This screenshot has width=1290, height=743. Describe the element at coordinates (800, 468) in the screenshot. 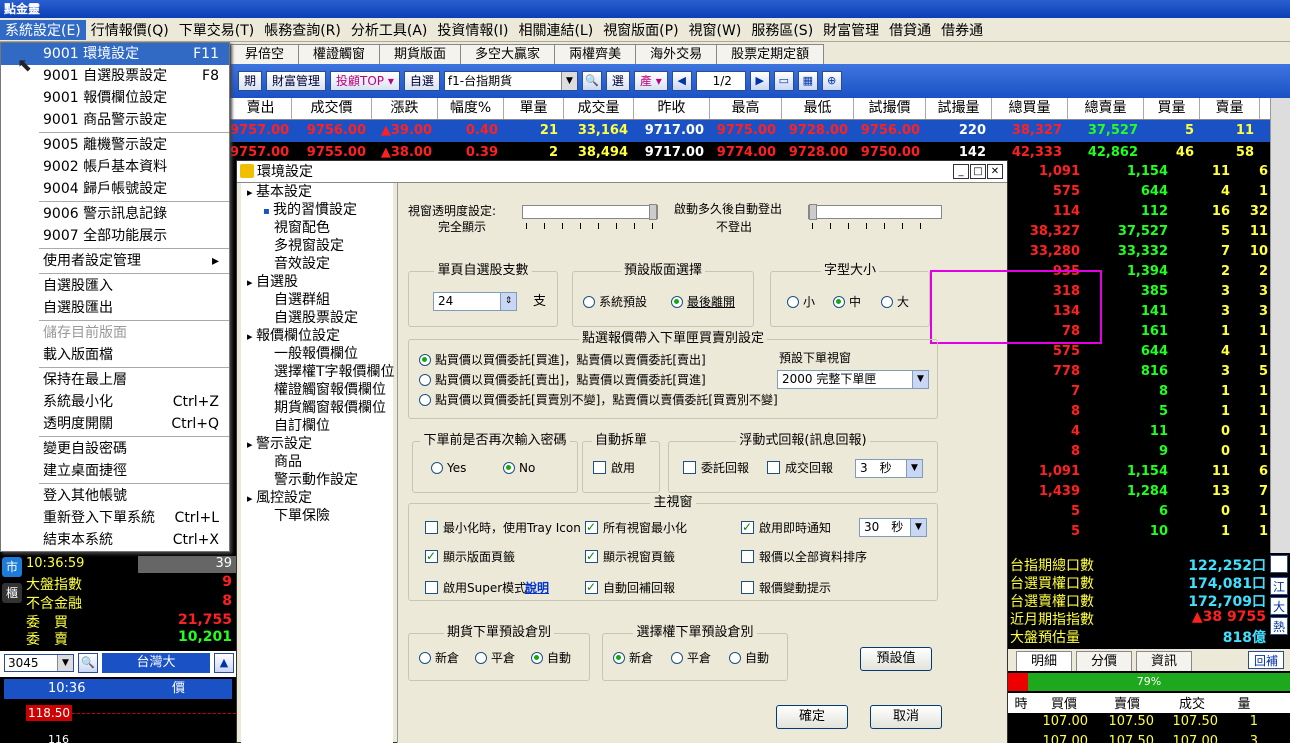

I see `trade-reply-checkbox: 成交回報` at that location.